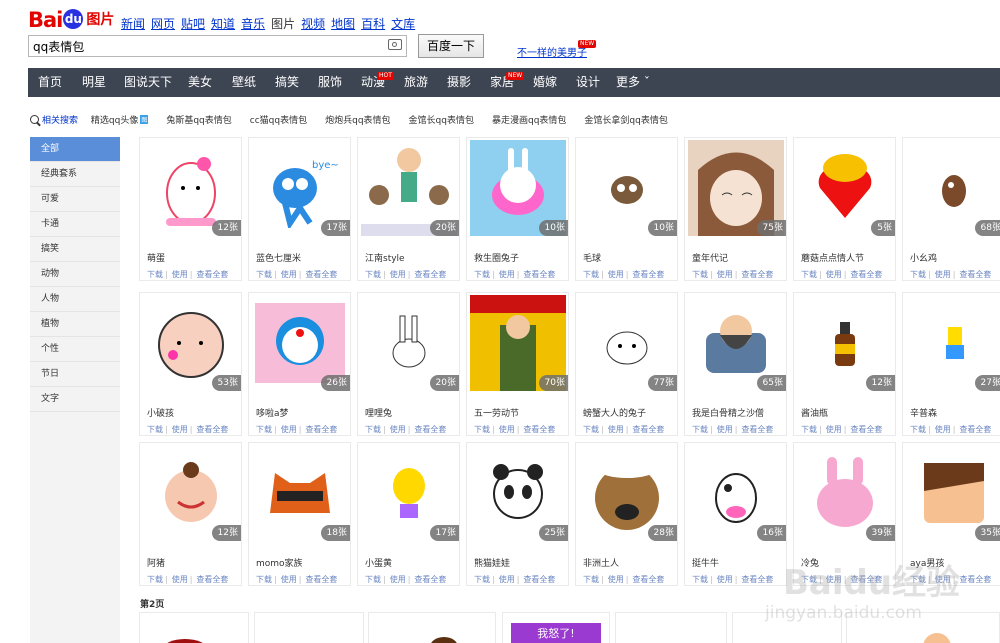  I want to click on category-0: 首页, so click(50, 82).